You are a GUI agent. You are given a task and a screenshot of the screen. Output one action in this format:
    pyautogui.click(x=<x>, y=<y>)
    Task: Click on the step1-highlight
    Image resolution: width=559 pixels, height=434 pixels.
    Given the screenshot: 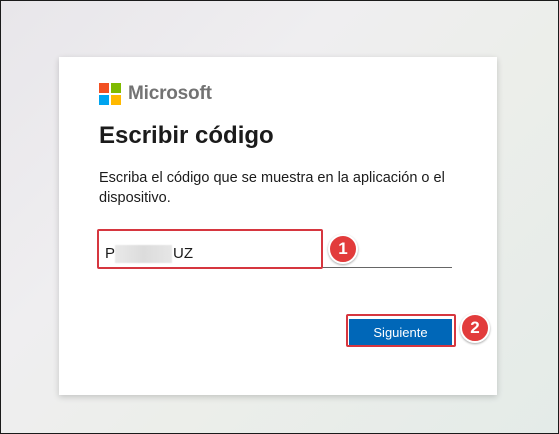 What is the action you would take?
    pyautogui.click(x=210, y=249)
    